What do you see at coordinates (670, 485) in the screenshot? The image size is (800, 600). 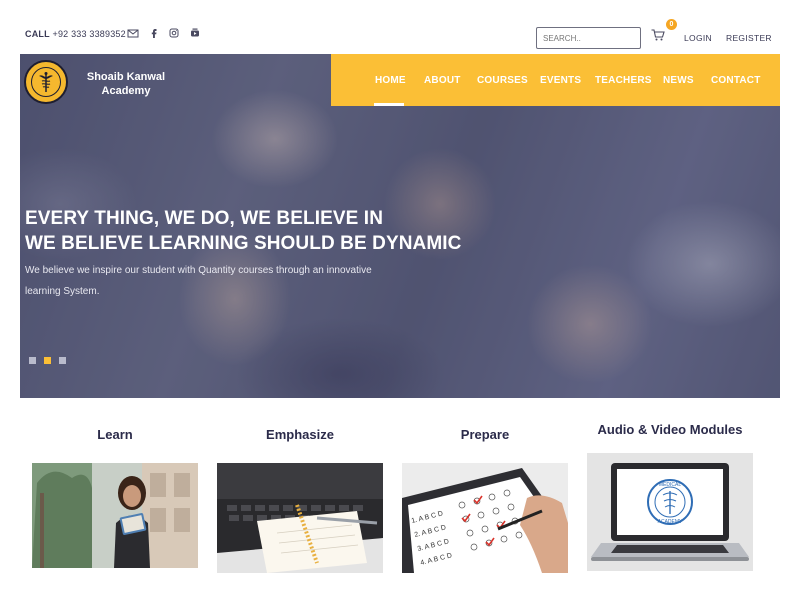 I see `laptop-screen-text: MEDICAL` at bounding box center [670, 485].